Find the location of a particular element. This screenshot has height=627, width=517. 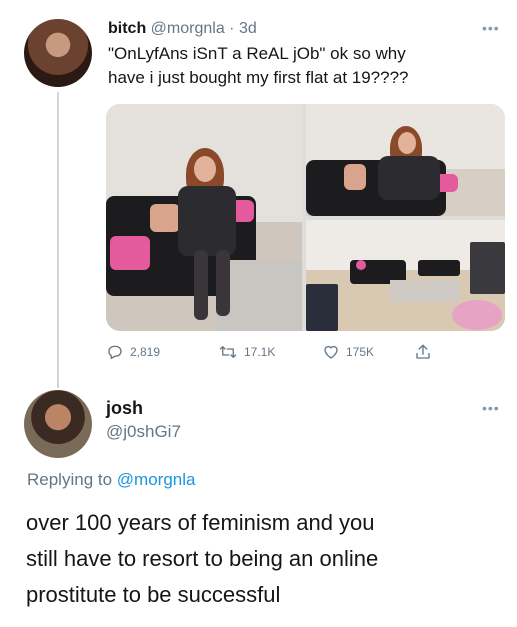

tv-stand-shape is located at coordinates (439, 268).